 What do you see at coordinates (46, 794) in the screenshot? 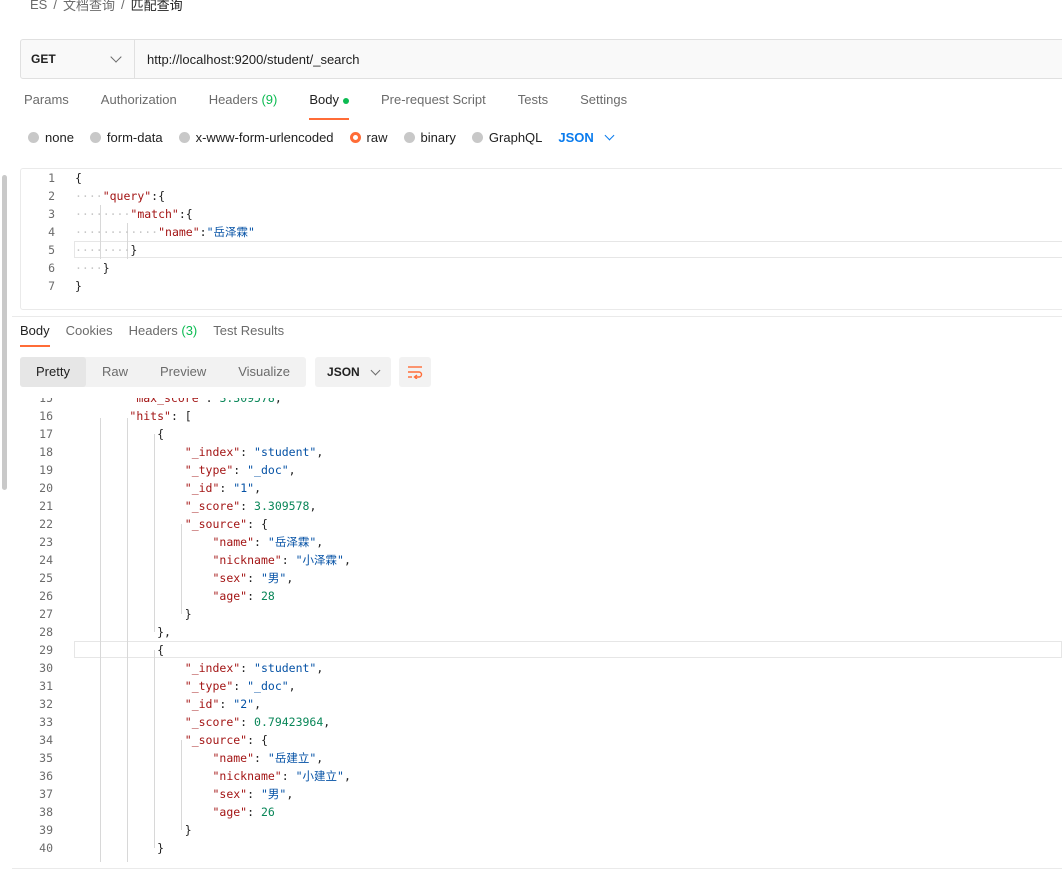
I see `line-number: 37` at bounding box center [46, 794].